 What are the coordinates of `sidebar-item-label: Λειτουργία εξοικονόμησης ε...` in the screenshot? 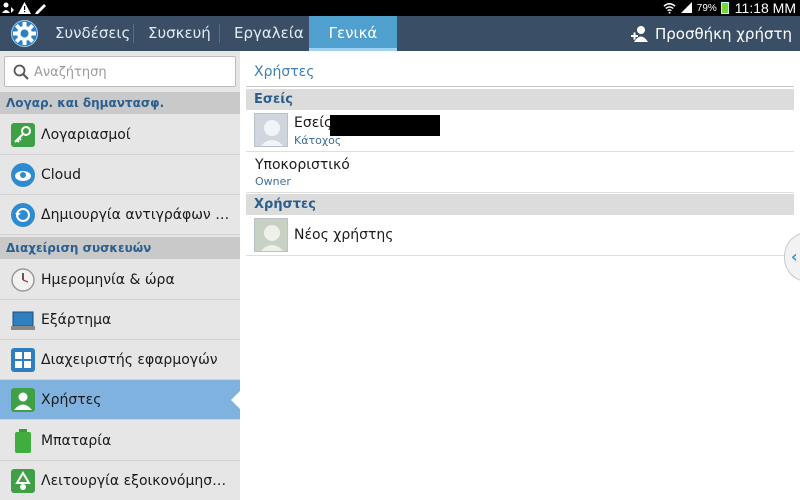 It's located at (137, 480).